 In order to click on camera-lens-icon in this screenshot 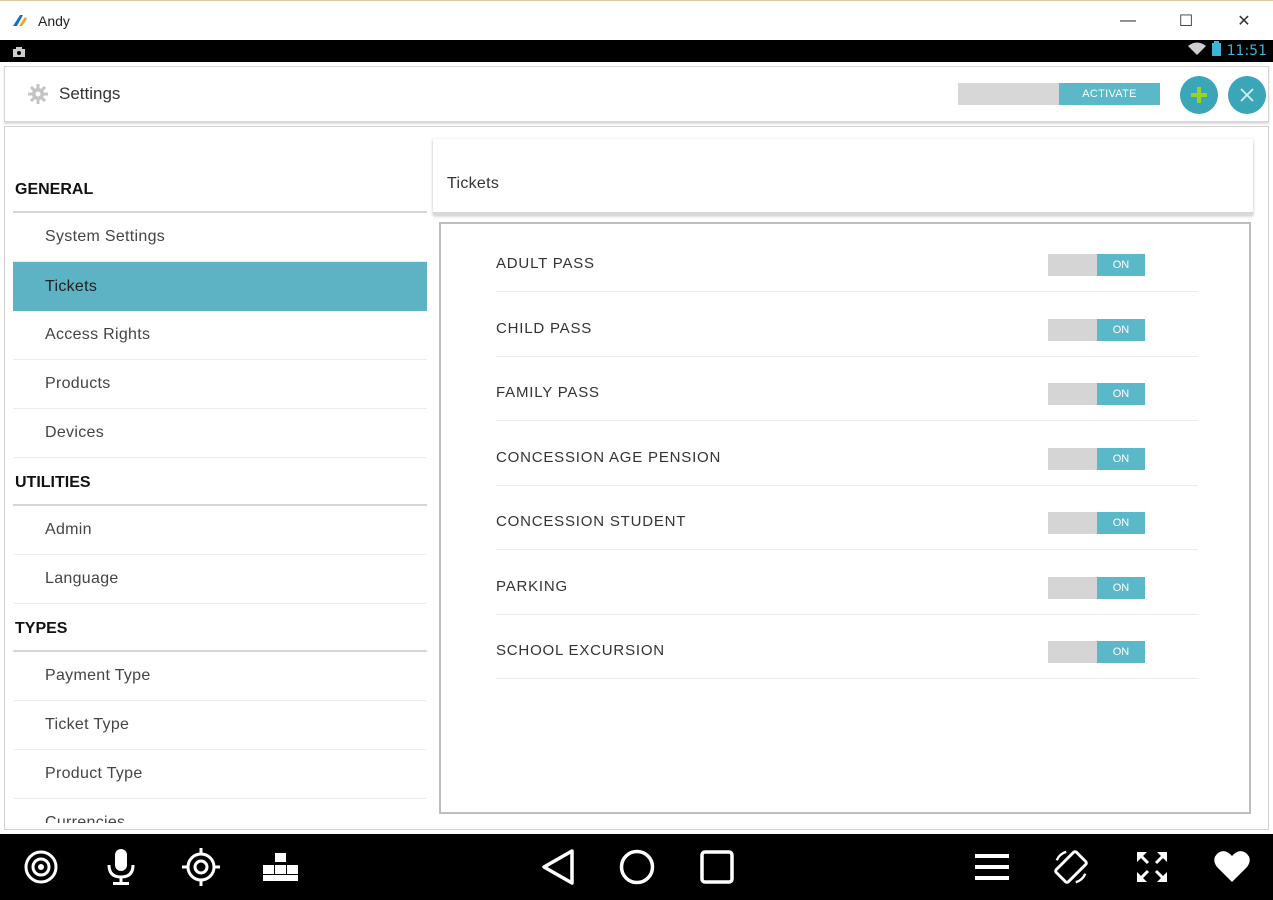, I will do `click(41, 867)`.